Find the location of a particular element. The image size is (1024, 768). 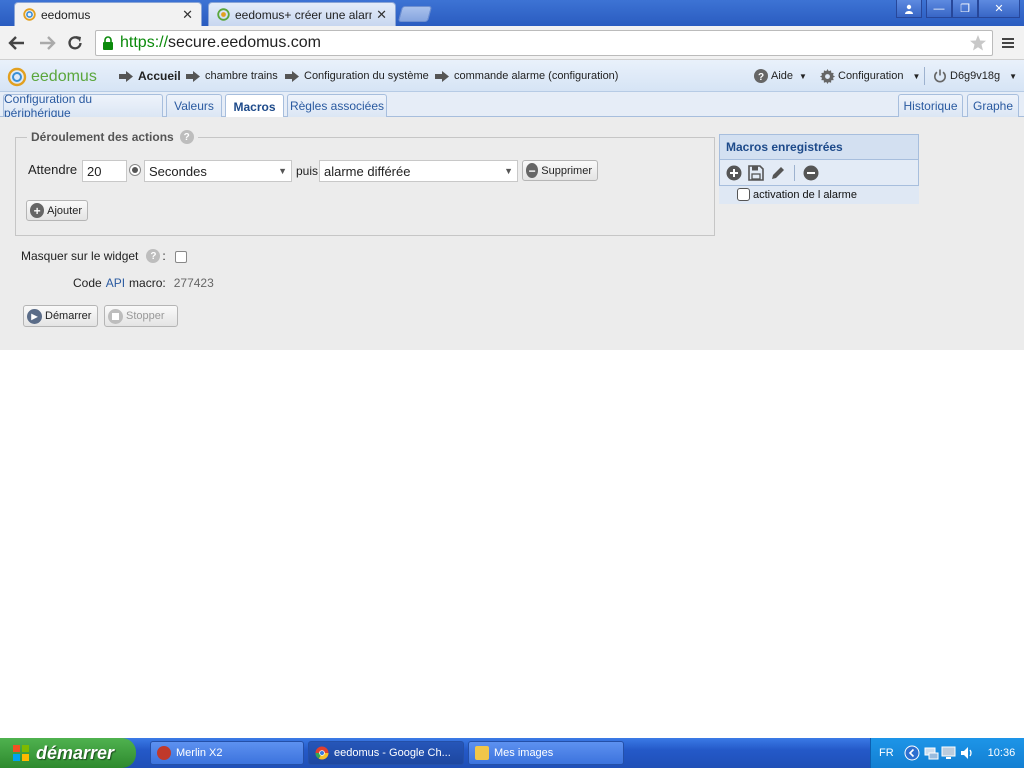

saved-macro-item: activation de l alarme is located at coordinates (819, 195).